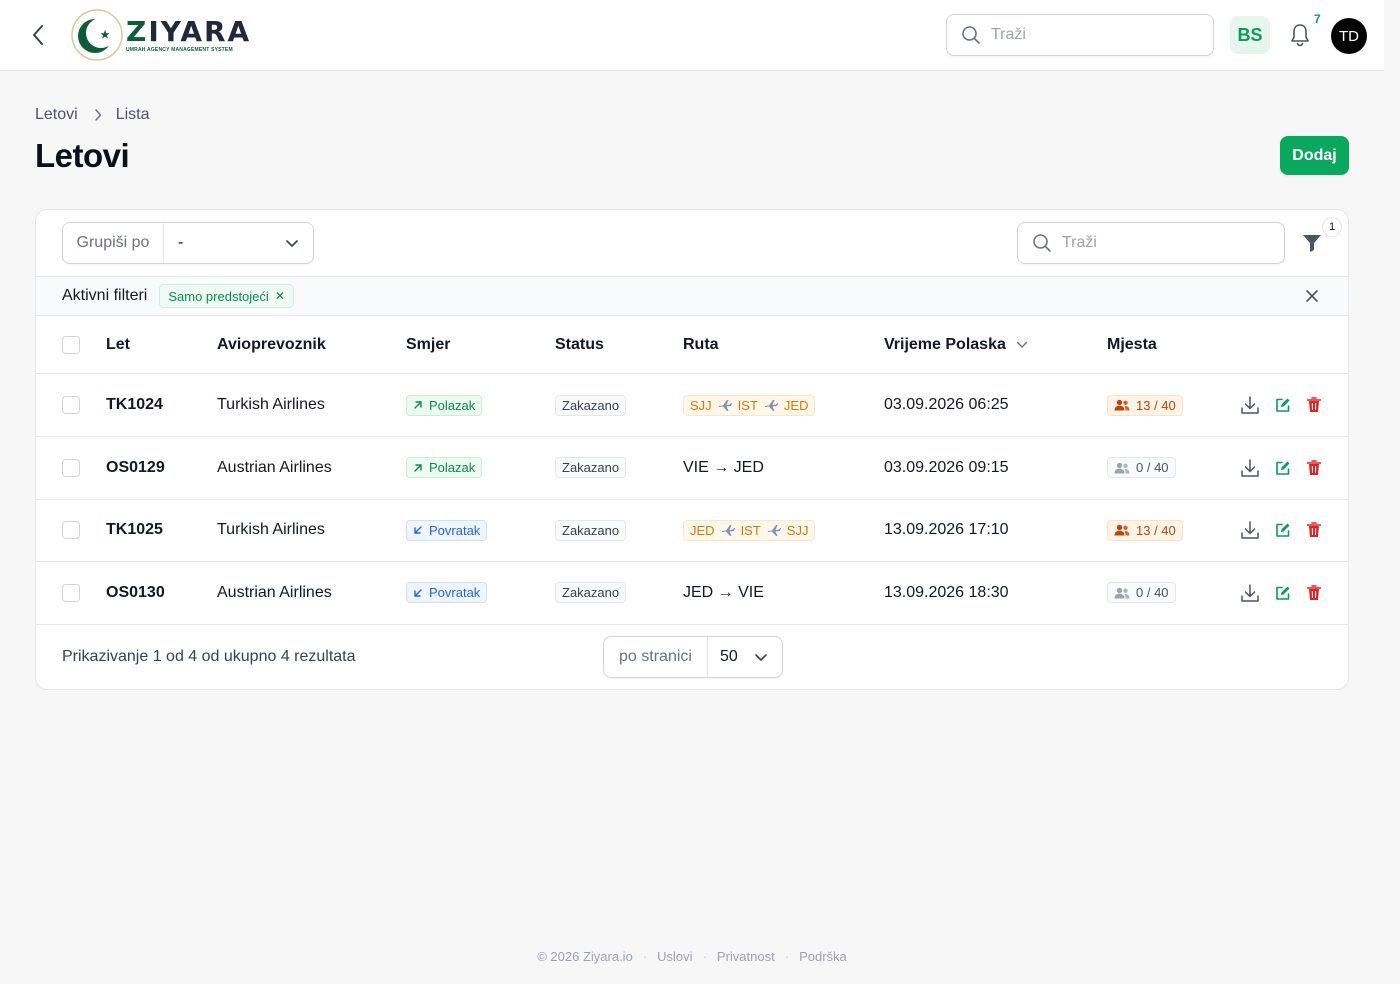 Image resolution: width=1400 pixels, height=984 pixels. I want to click on route-stop: JED, so click(702, 530).